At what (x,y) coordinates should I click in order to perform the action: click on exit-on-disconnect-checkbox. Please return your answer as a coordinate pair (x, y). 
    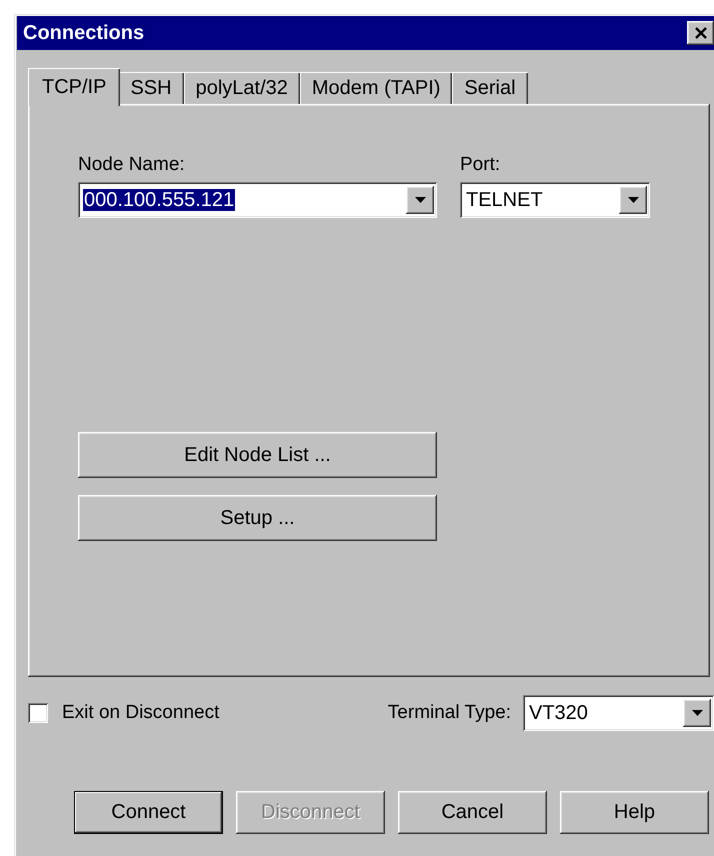
    Looking at the image, I should click on (38, 713).